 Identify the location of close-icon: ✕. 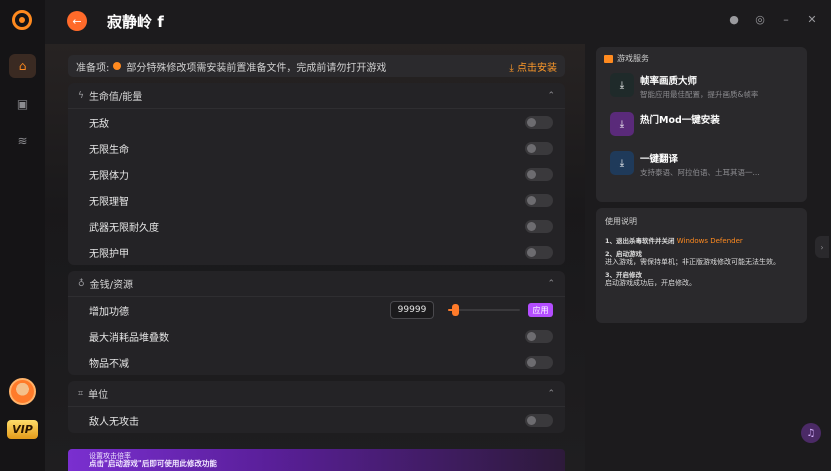
(812, 19).